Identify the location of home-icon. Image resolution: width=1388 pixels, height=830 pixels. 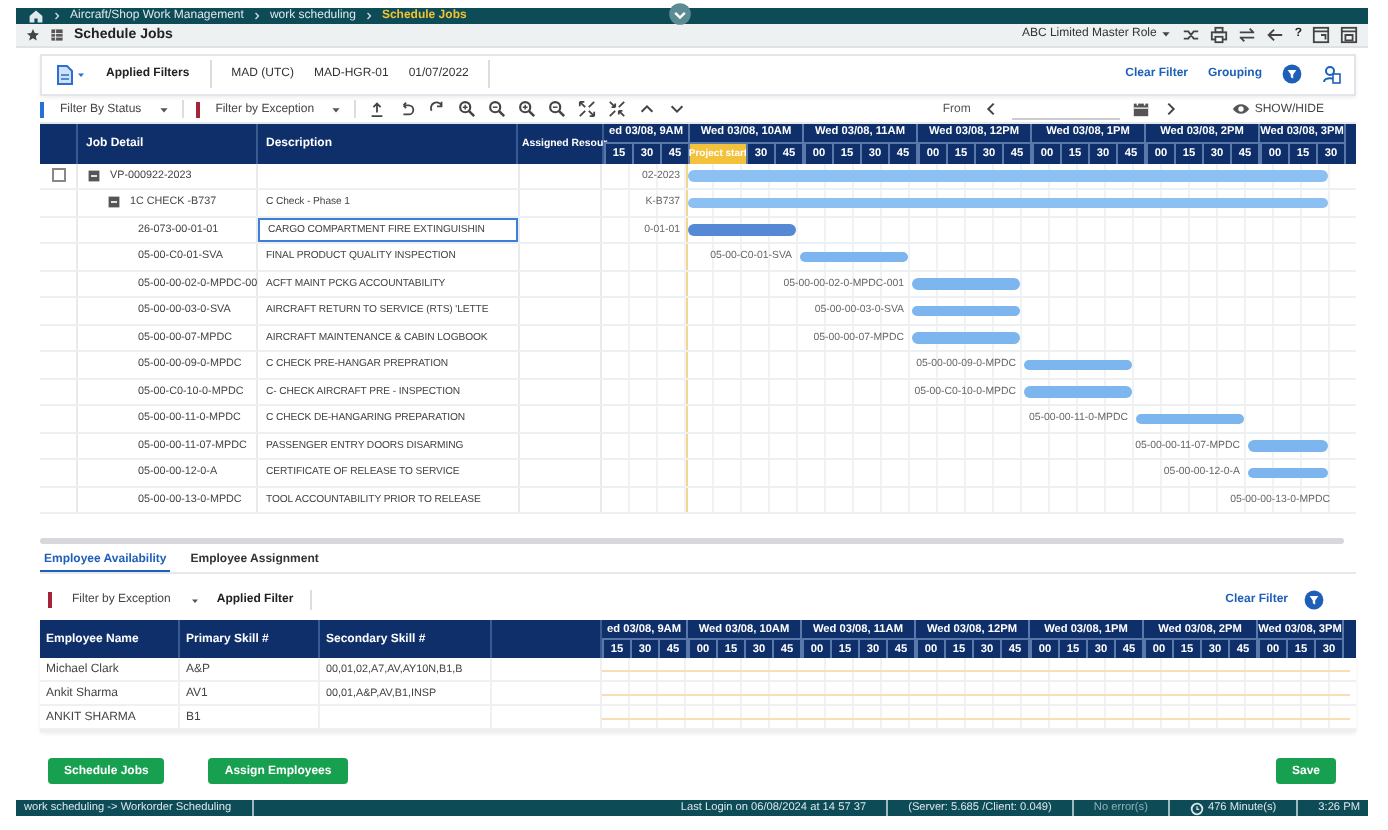
(36, 16).